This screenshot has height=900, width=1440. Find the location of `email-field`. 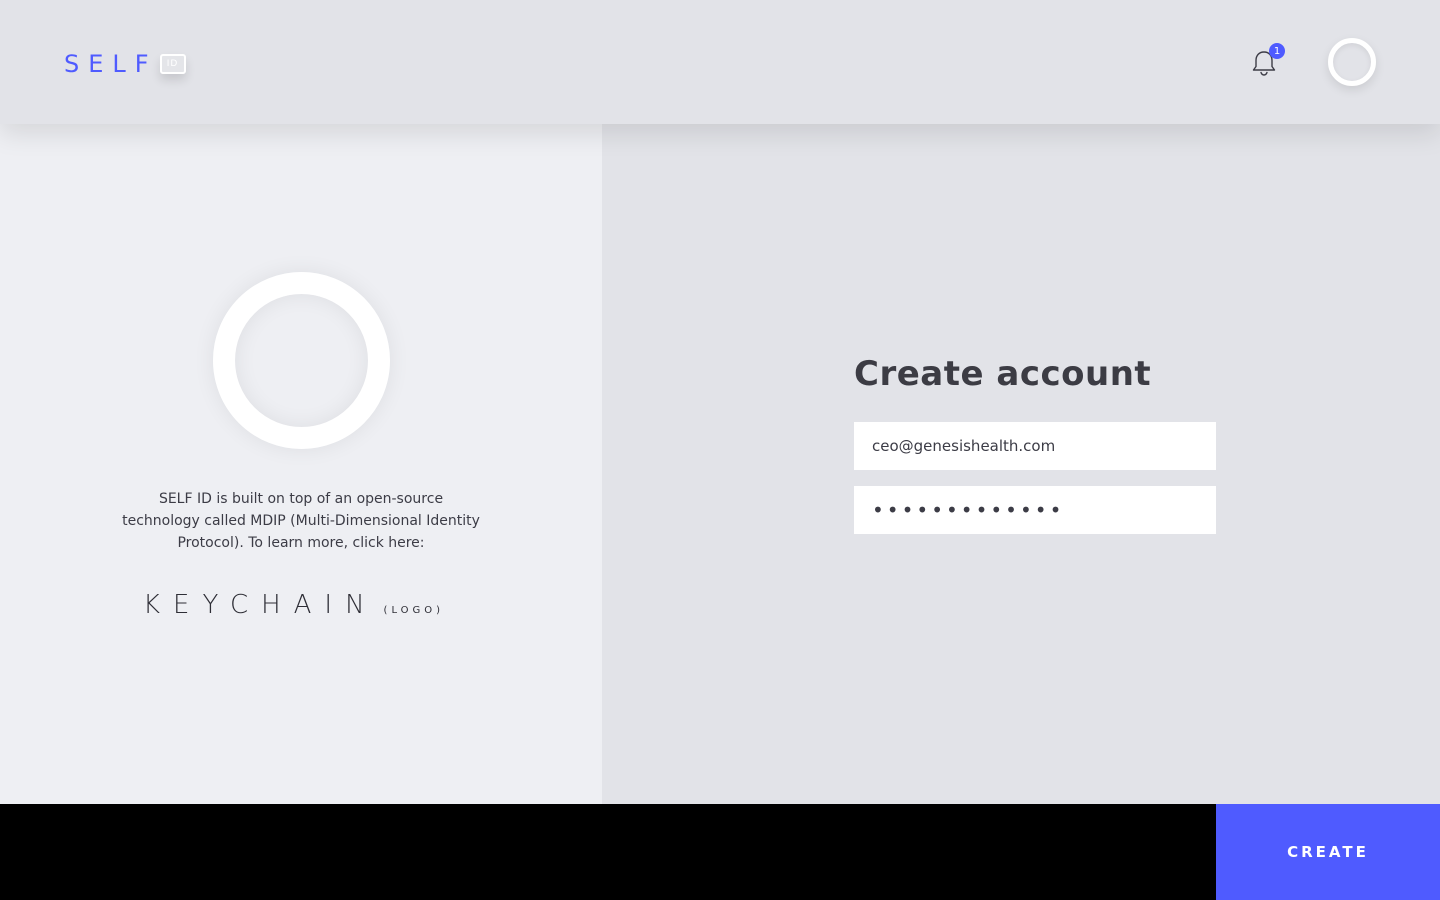

email-field is located at coordinates (1035, 446).